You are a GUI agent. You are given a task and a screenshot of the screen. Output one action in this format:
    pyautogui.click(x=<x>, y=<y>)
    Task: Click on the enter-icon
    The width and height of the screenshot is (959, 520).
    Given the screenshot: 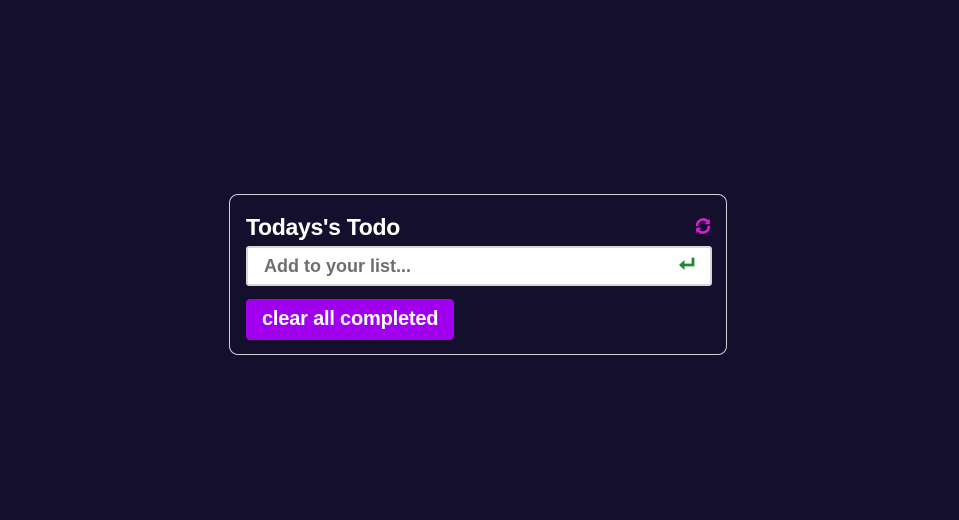 What is the action you would take?
    pyautogui.click(x=688, y=265)
    